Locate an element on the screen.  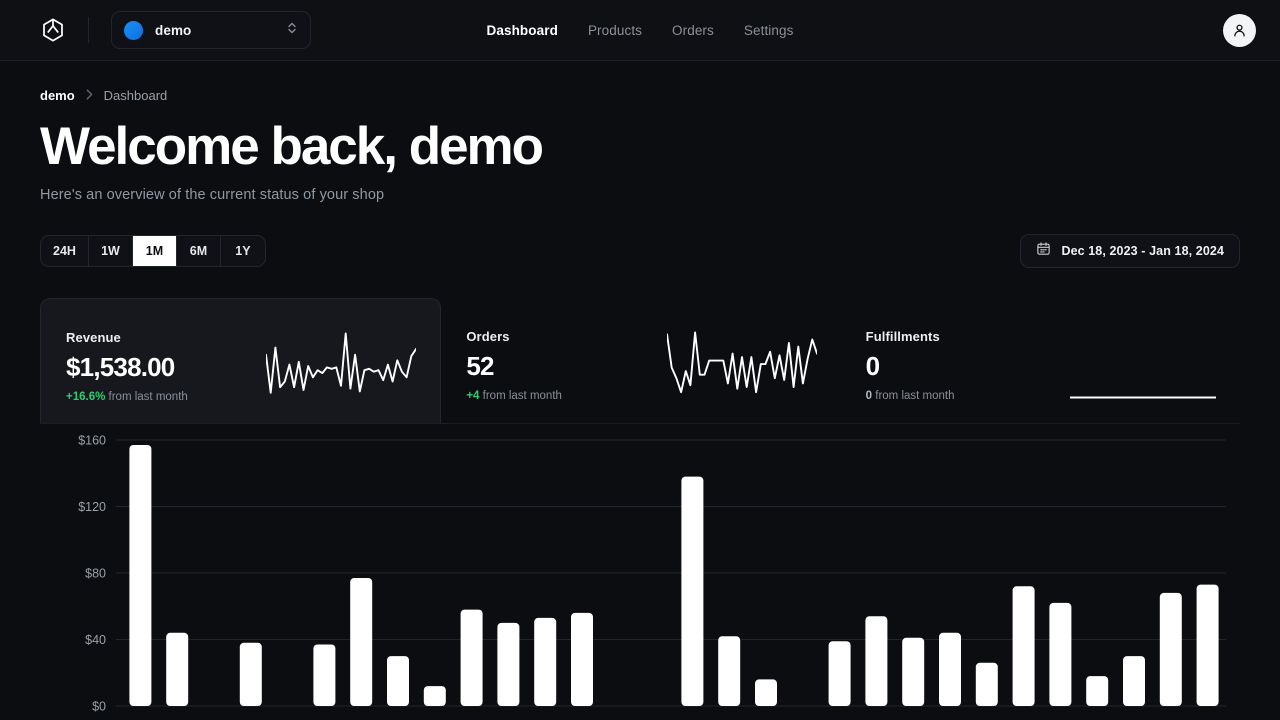
stat-delta-fulfillments: 0 from last month is located at coordinates (910, 396).